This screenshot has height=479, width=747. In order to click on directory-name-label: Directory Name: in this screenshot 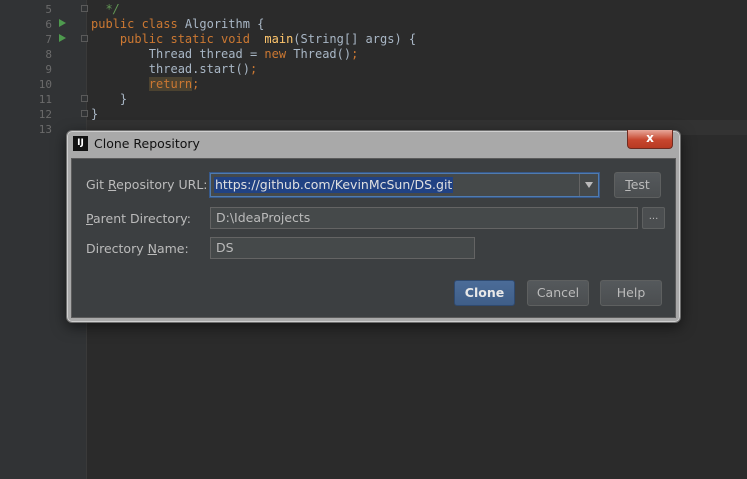, I will do `click(137, 248)`.